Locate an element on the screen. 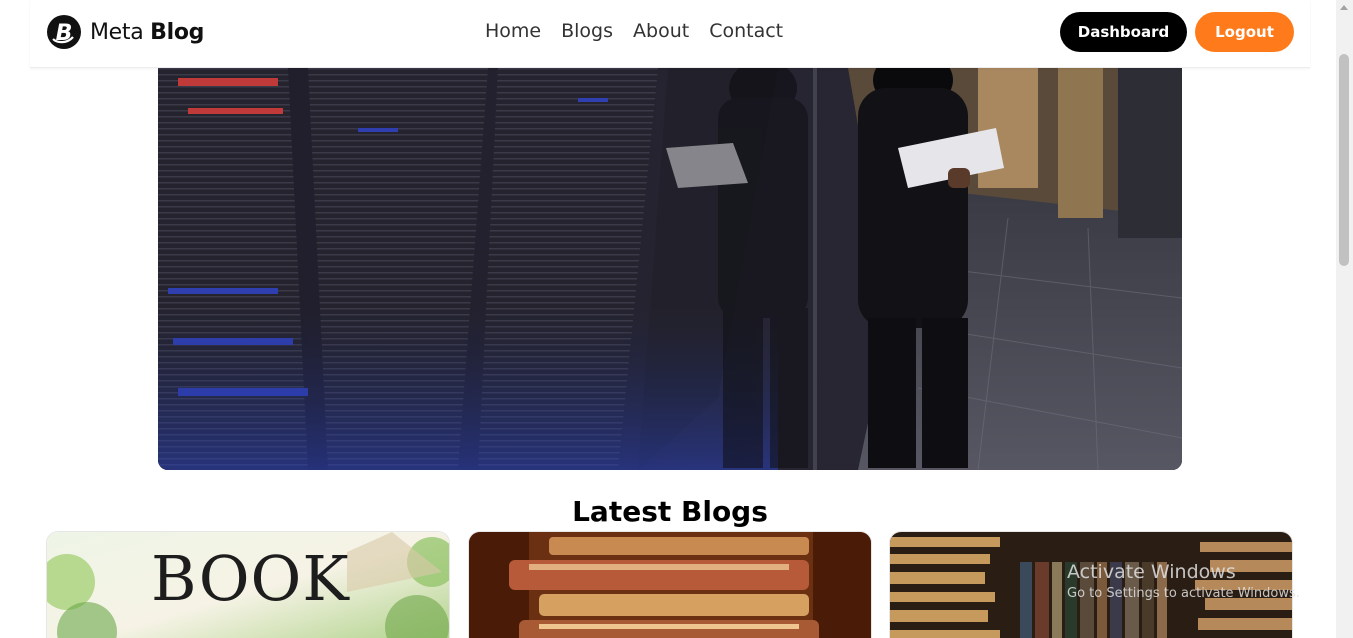 The image size is (1353, 638). blog-card is located at coordinates (670, 584).